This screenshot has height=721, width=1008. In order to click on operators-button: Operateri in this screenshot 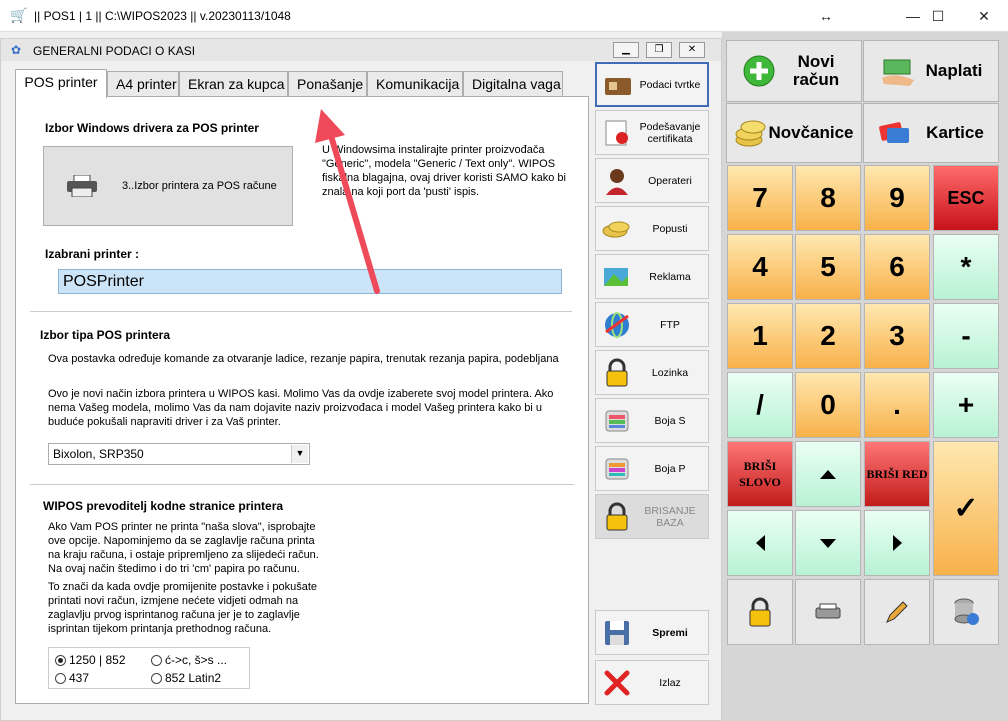, I will do `click(652, 180)`.